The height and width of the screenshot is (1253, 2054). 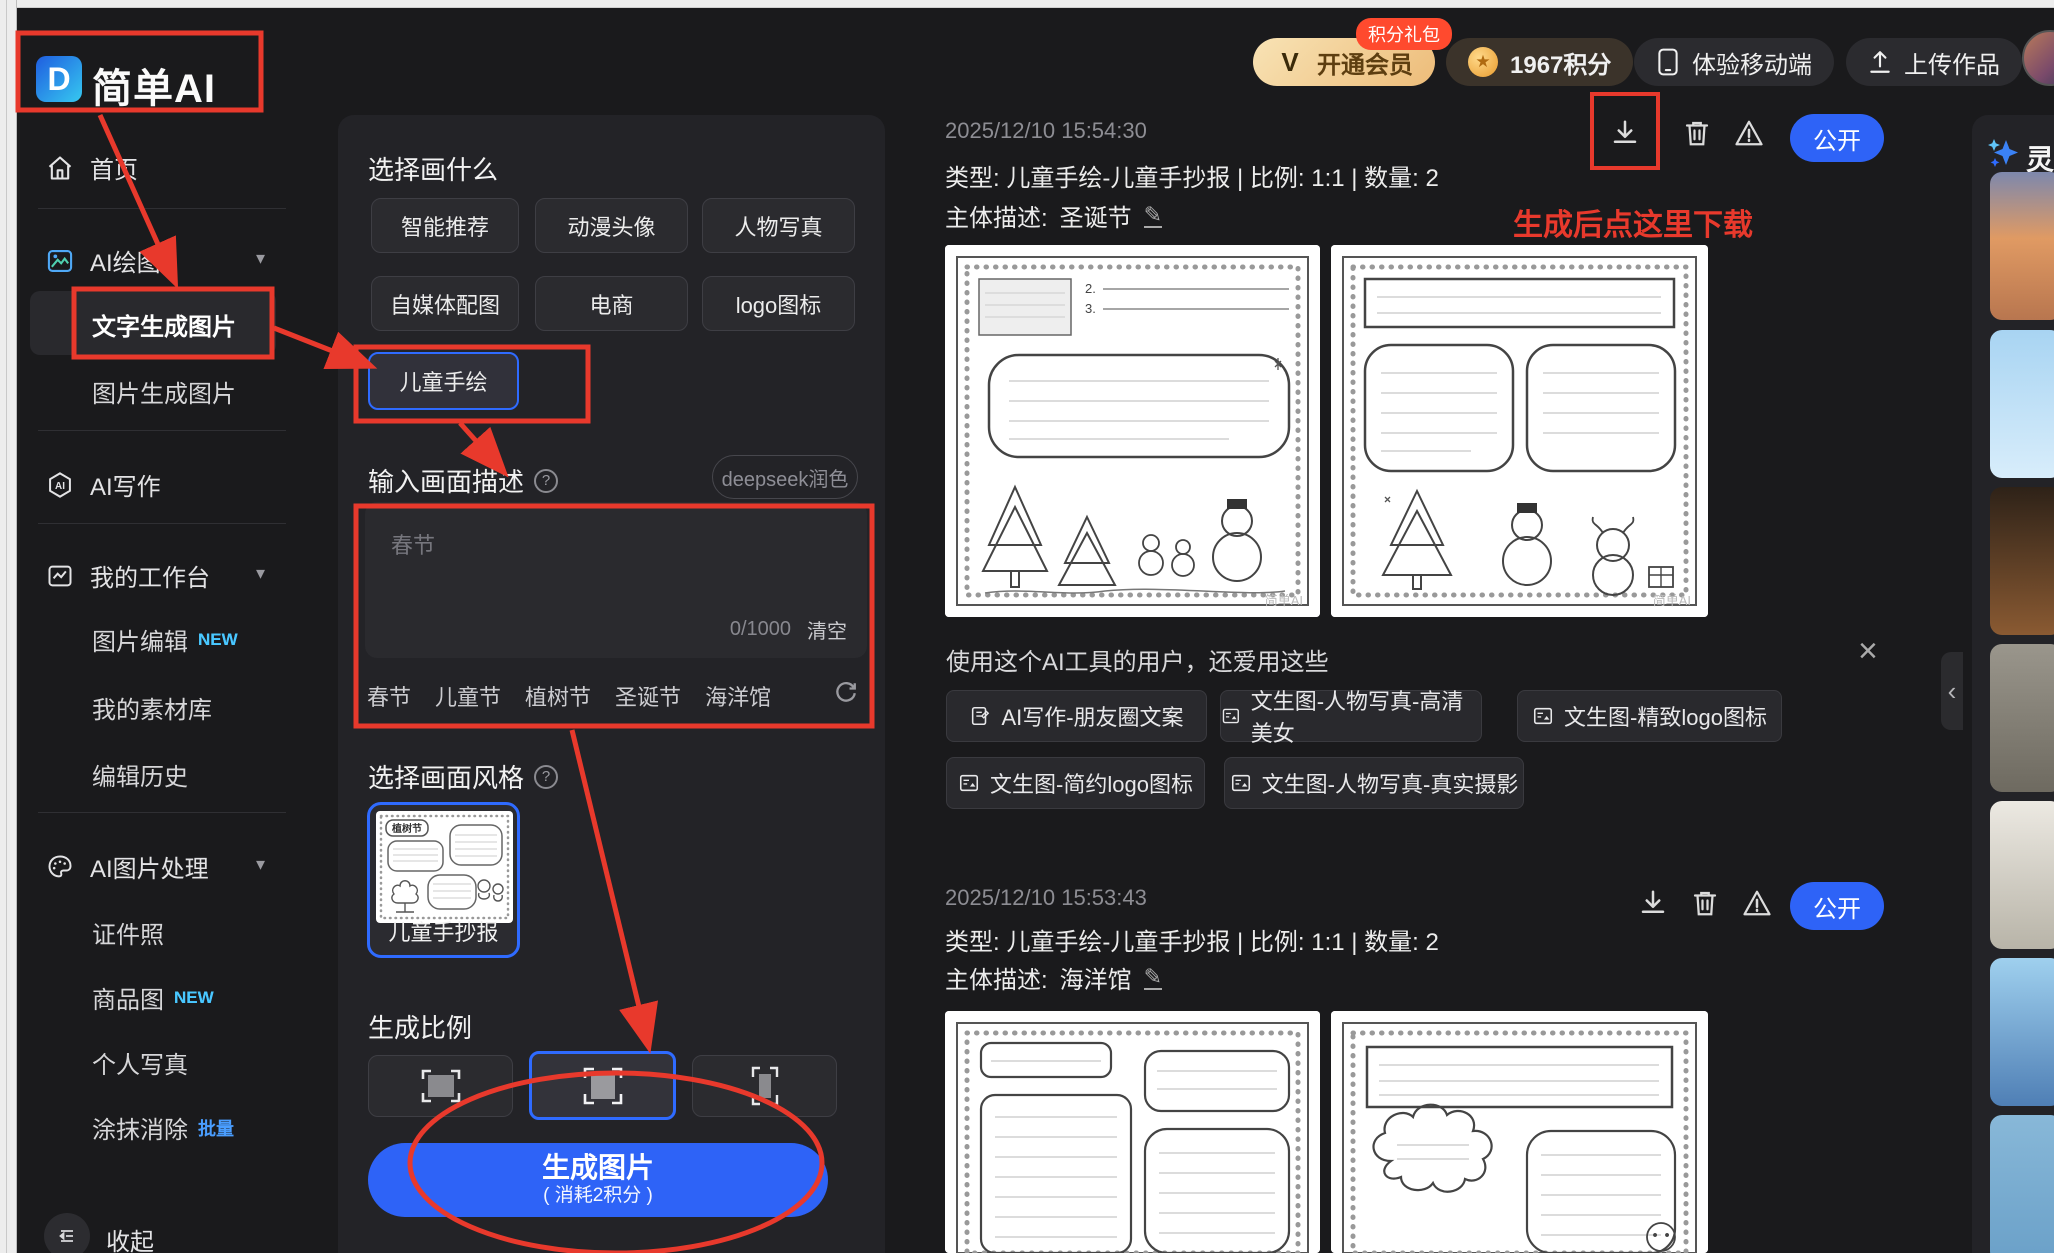 What do you see at coordinates (445, 225) in the screenshot?
I see `category-smart-recommend: 智能推荐` at bounding box center [445, 225].